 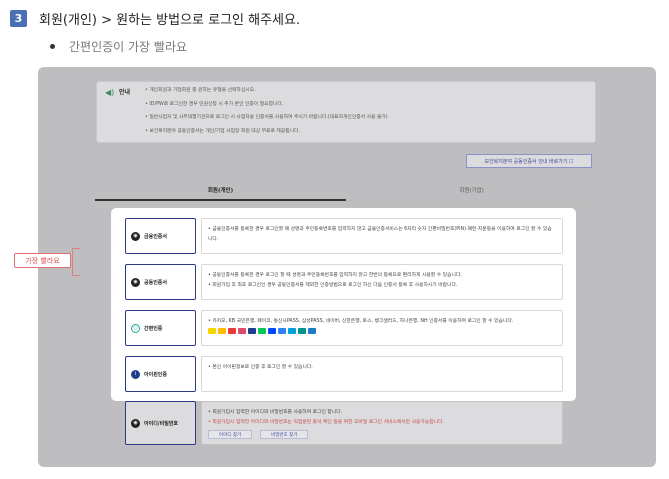 I want to click on joint-cert-button: ◉ 공동인증서, so click(x=160, y=282).